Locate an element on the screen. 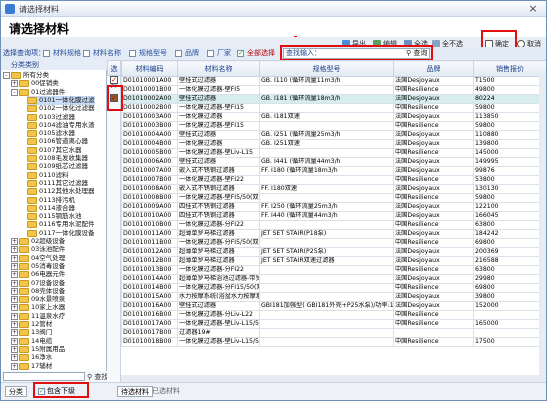 Image resolution: width=547 pixels, height=401 pixels. window-title: 请选择材料 is located at coordinates (39, 9).